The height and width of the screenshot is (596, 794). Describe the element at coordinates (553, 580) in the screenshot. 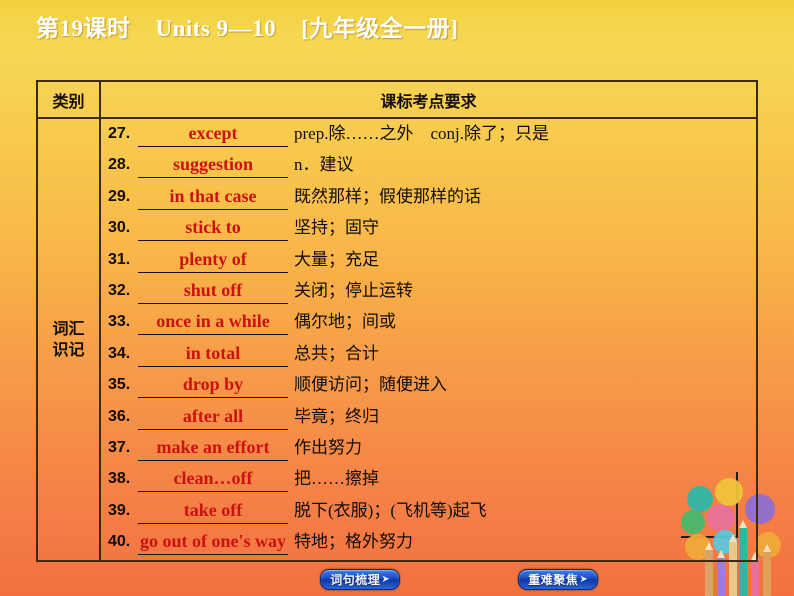

I see `nav-button-key-focus-label: 重难聚焦` at that location.